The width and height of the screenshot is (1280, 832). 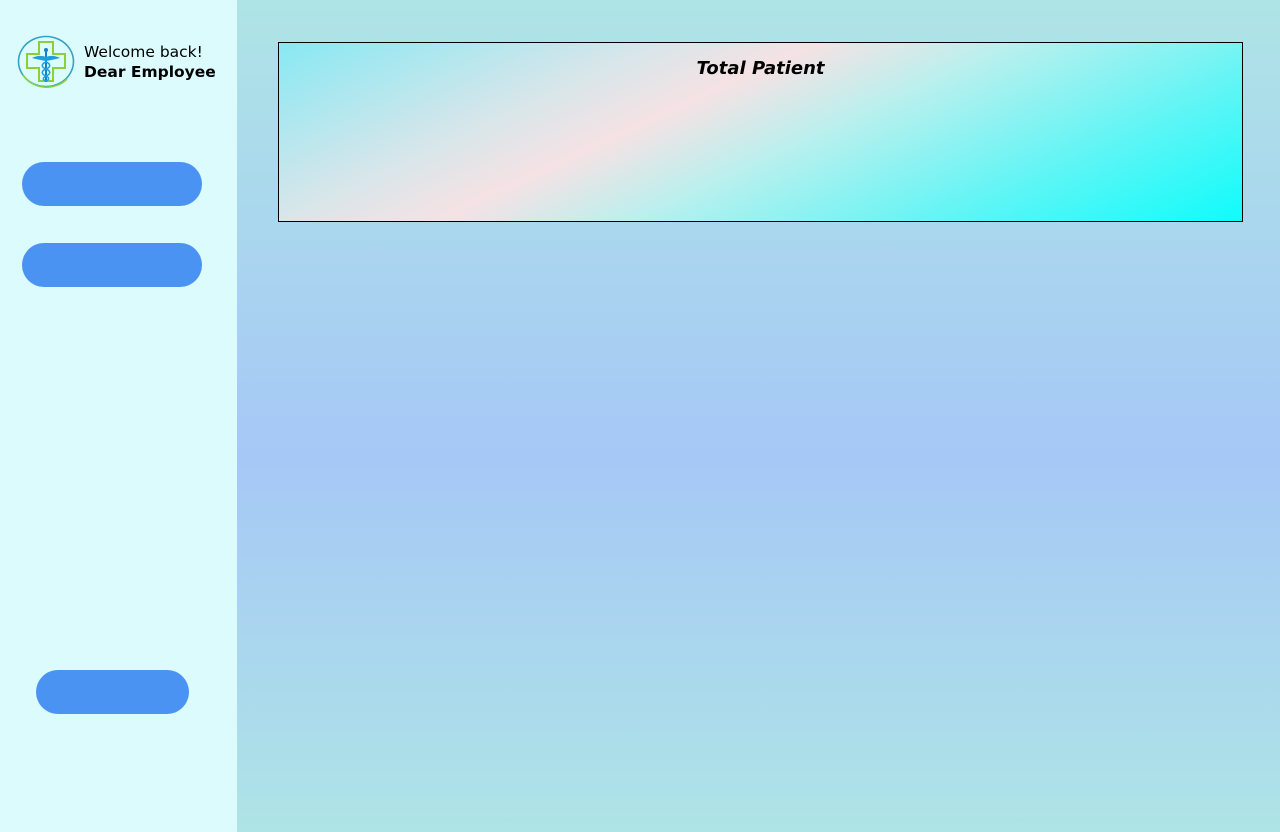 I want to click on card-title: Total Patient, so click(x=760, y=68).